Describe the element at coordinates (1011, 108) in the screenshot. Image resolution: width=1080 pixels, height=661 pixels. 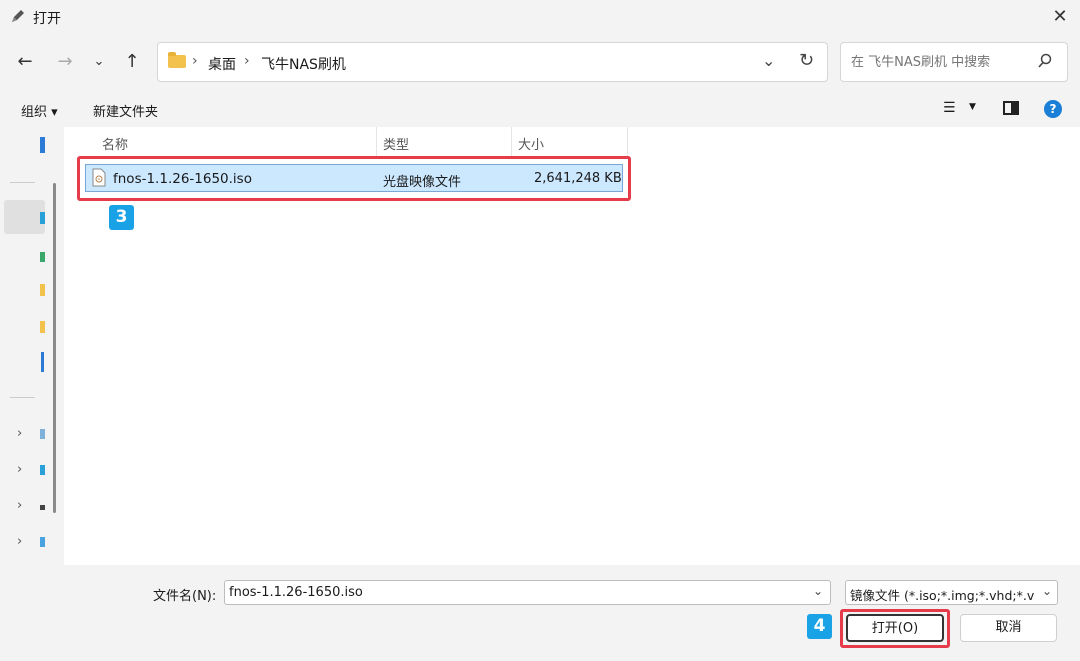
I see `preview-pane-icon` at that location.